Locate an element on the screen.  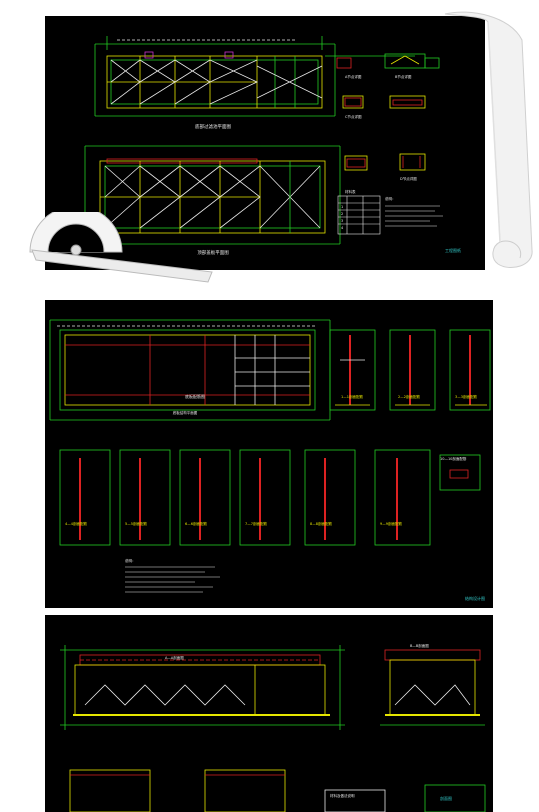
filter-plan-top is located at coordinates (215, 76).